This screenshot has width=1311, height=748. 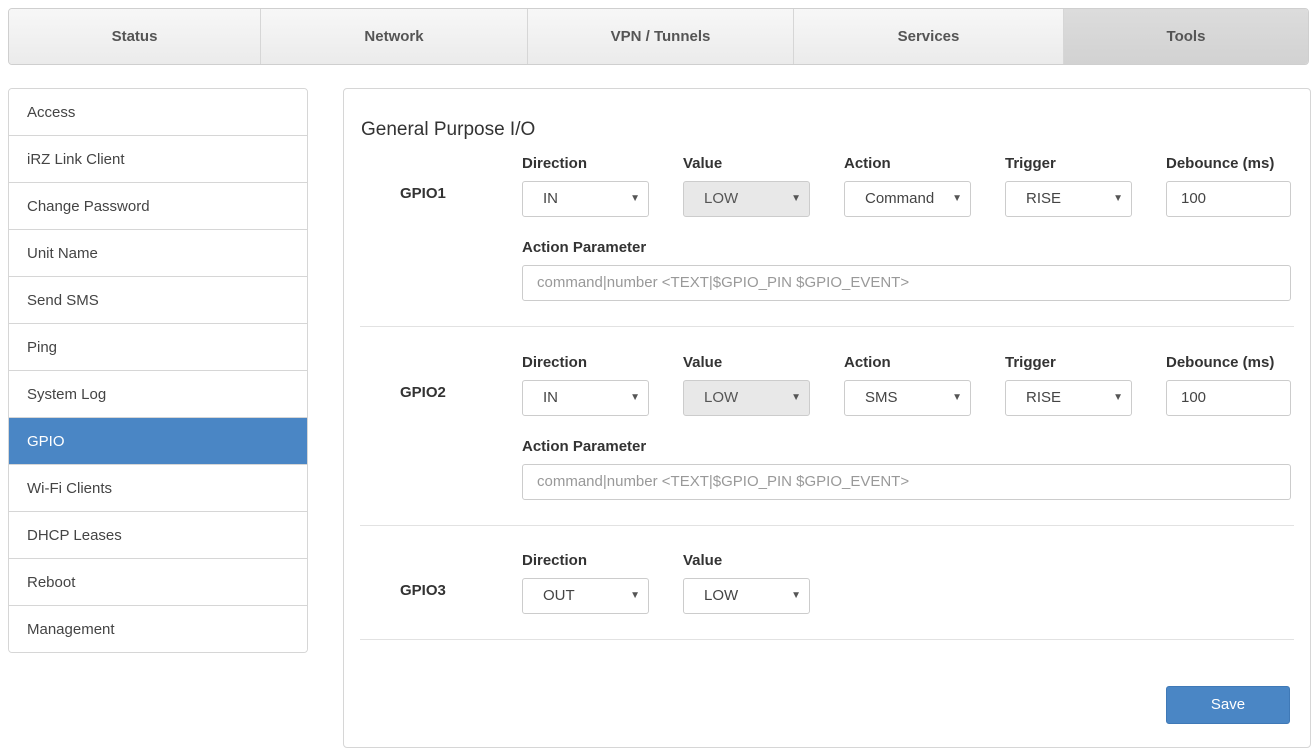 What do you see at coordinates (1228, 398) in the screenshot?
I see `gpio2-debounce-input: 100` at bounding box center [1228, 398].